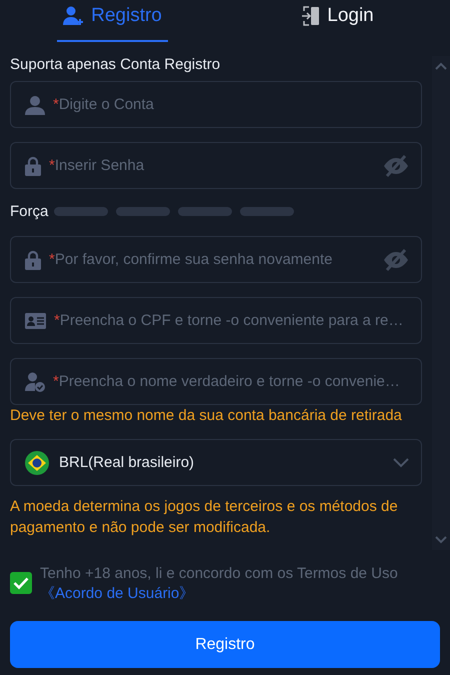  I want to click on scroll-down-icon, so click(441, 540).